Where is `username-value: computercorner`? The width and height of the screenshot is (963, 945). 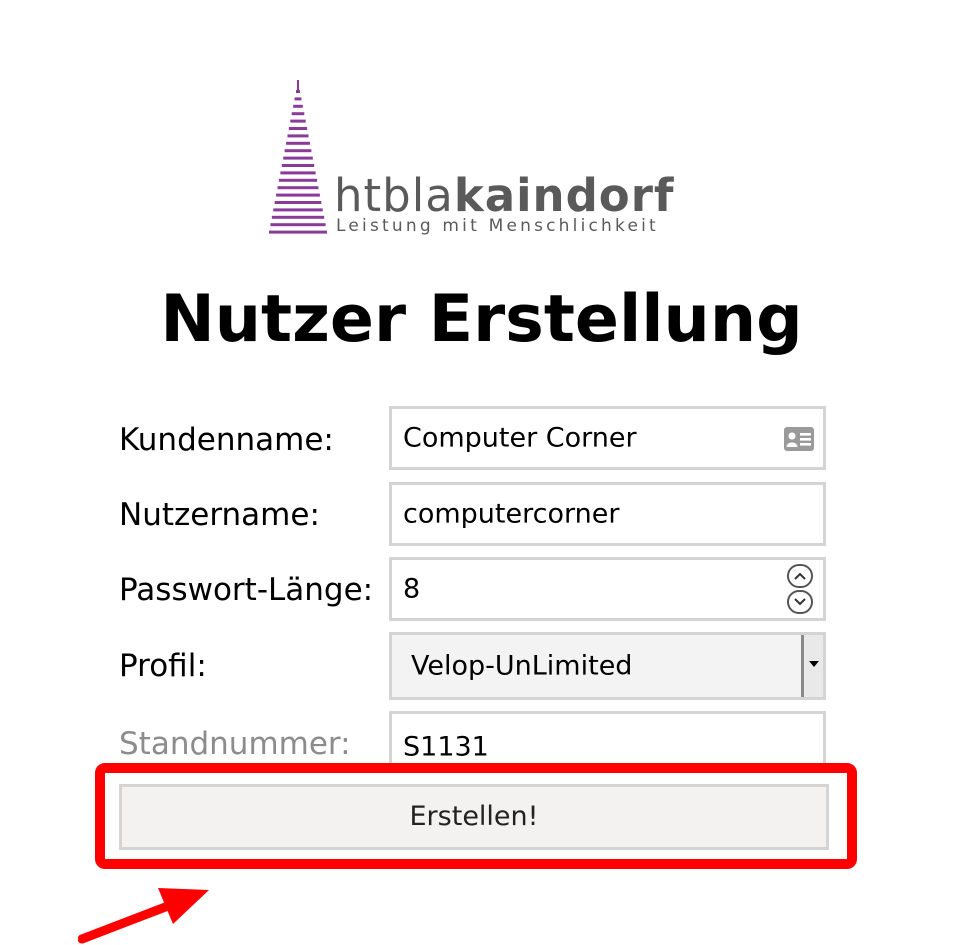 username-value: computercorner is located at coordinates (511, 514).